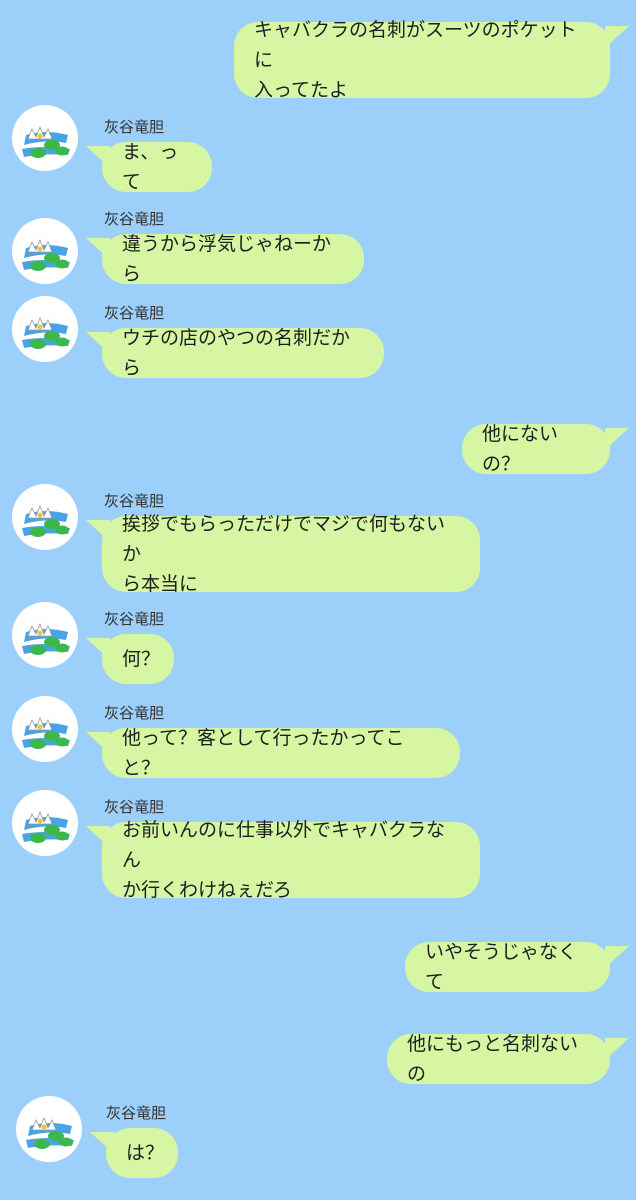 The width and height of the screenshot is (636, 1200). Describe the element at coordinates (536, 449) in the screenshot. I see `message-bubble: 他にないの？` at that location.